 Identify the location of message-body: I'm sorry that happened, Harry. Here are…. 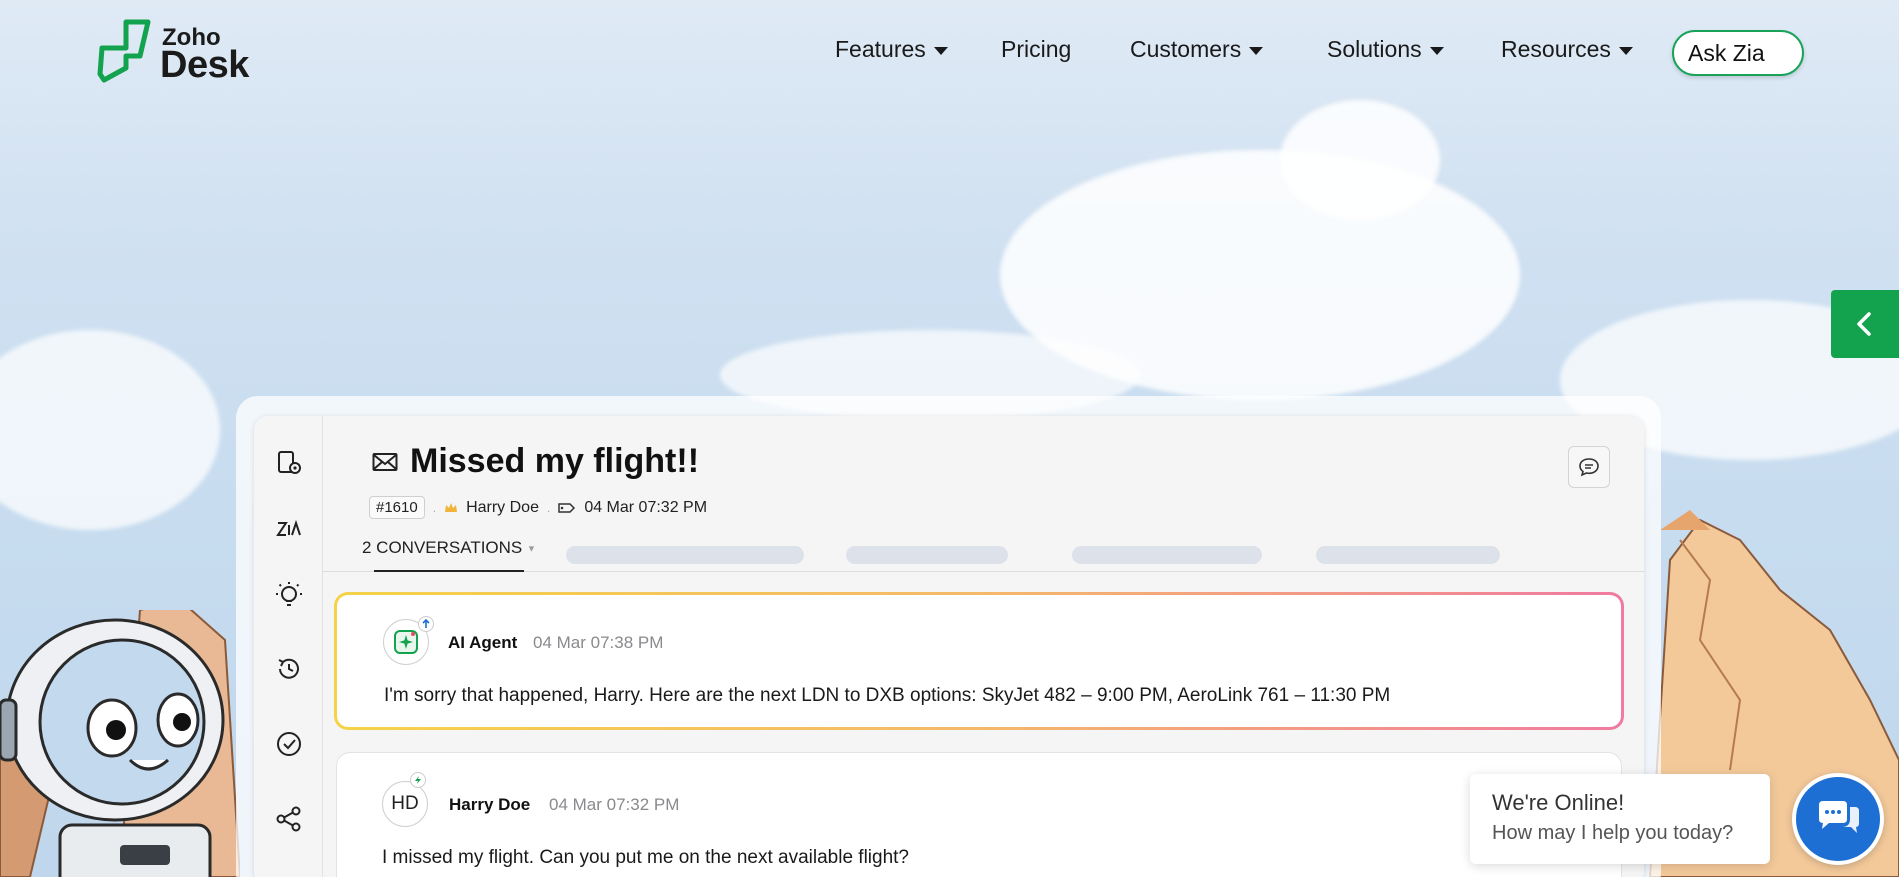
(887, 695).